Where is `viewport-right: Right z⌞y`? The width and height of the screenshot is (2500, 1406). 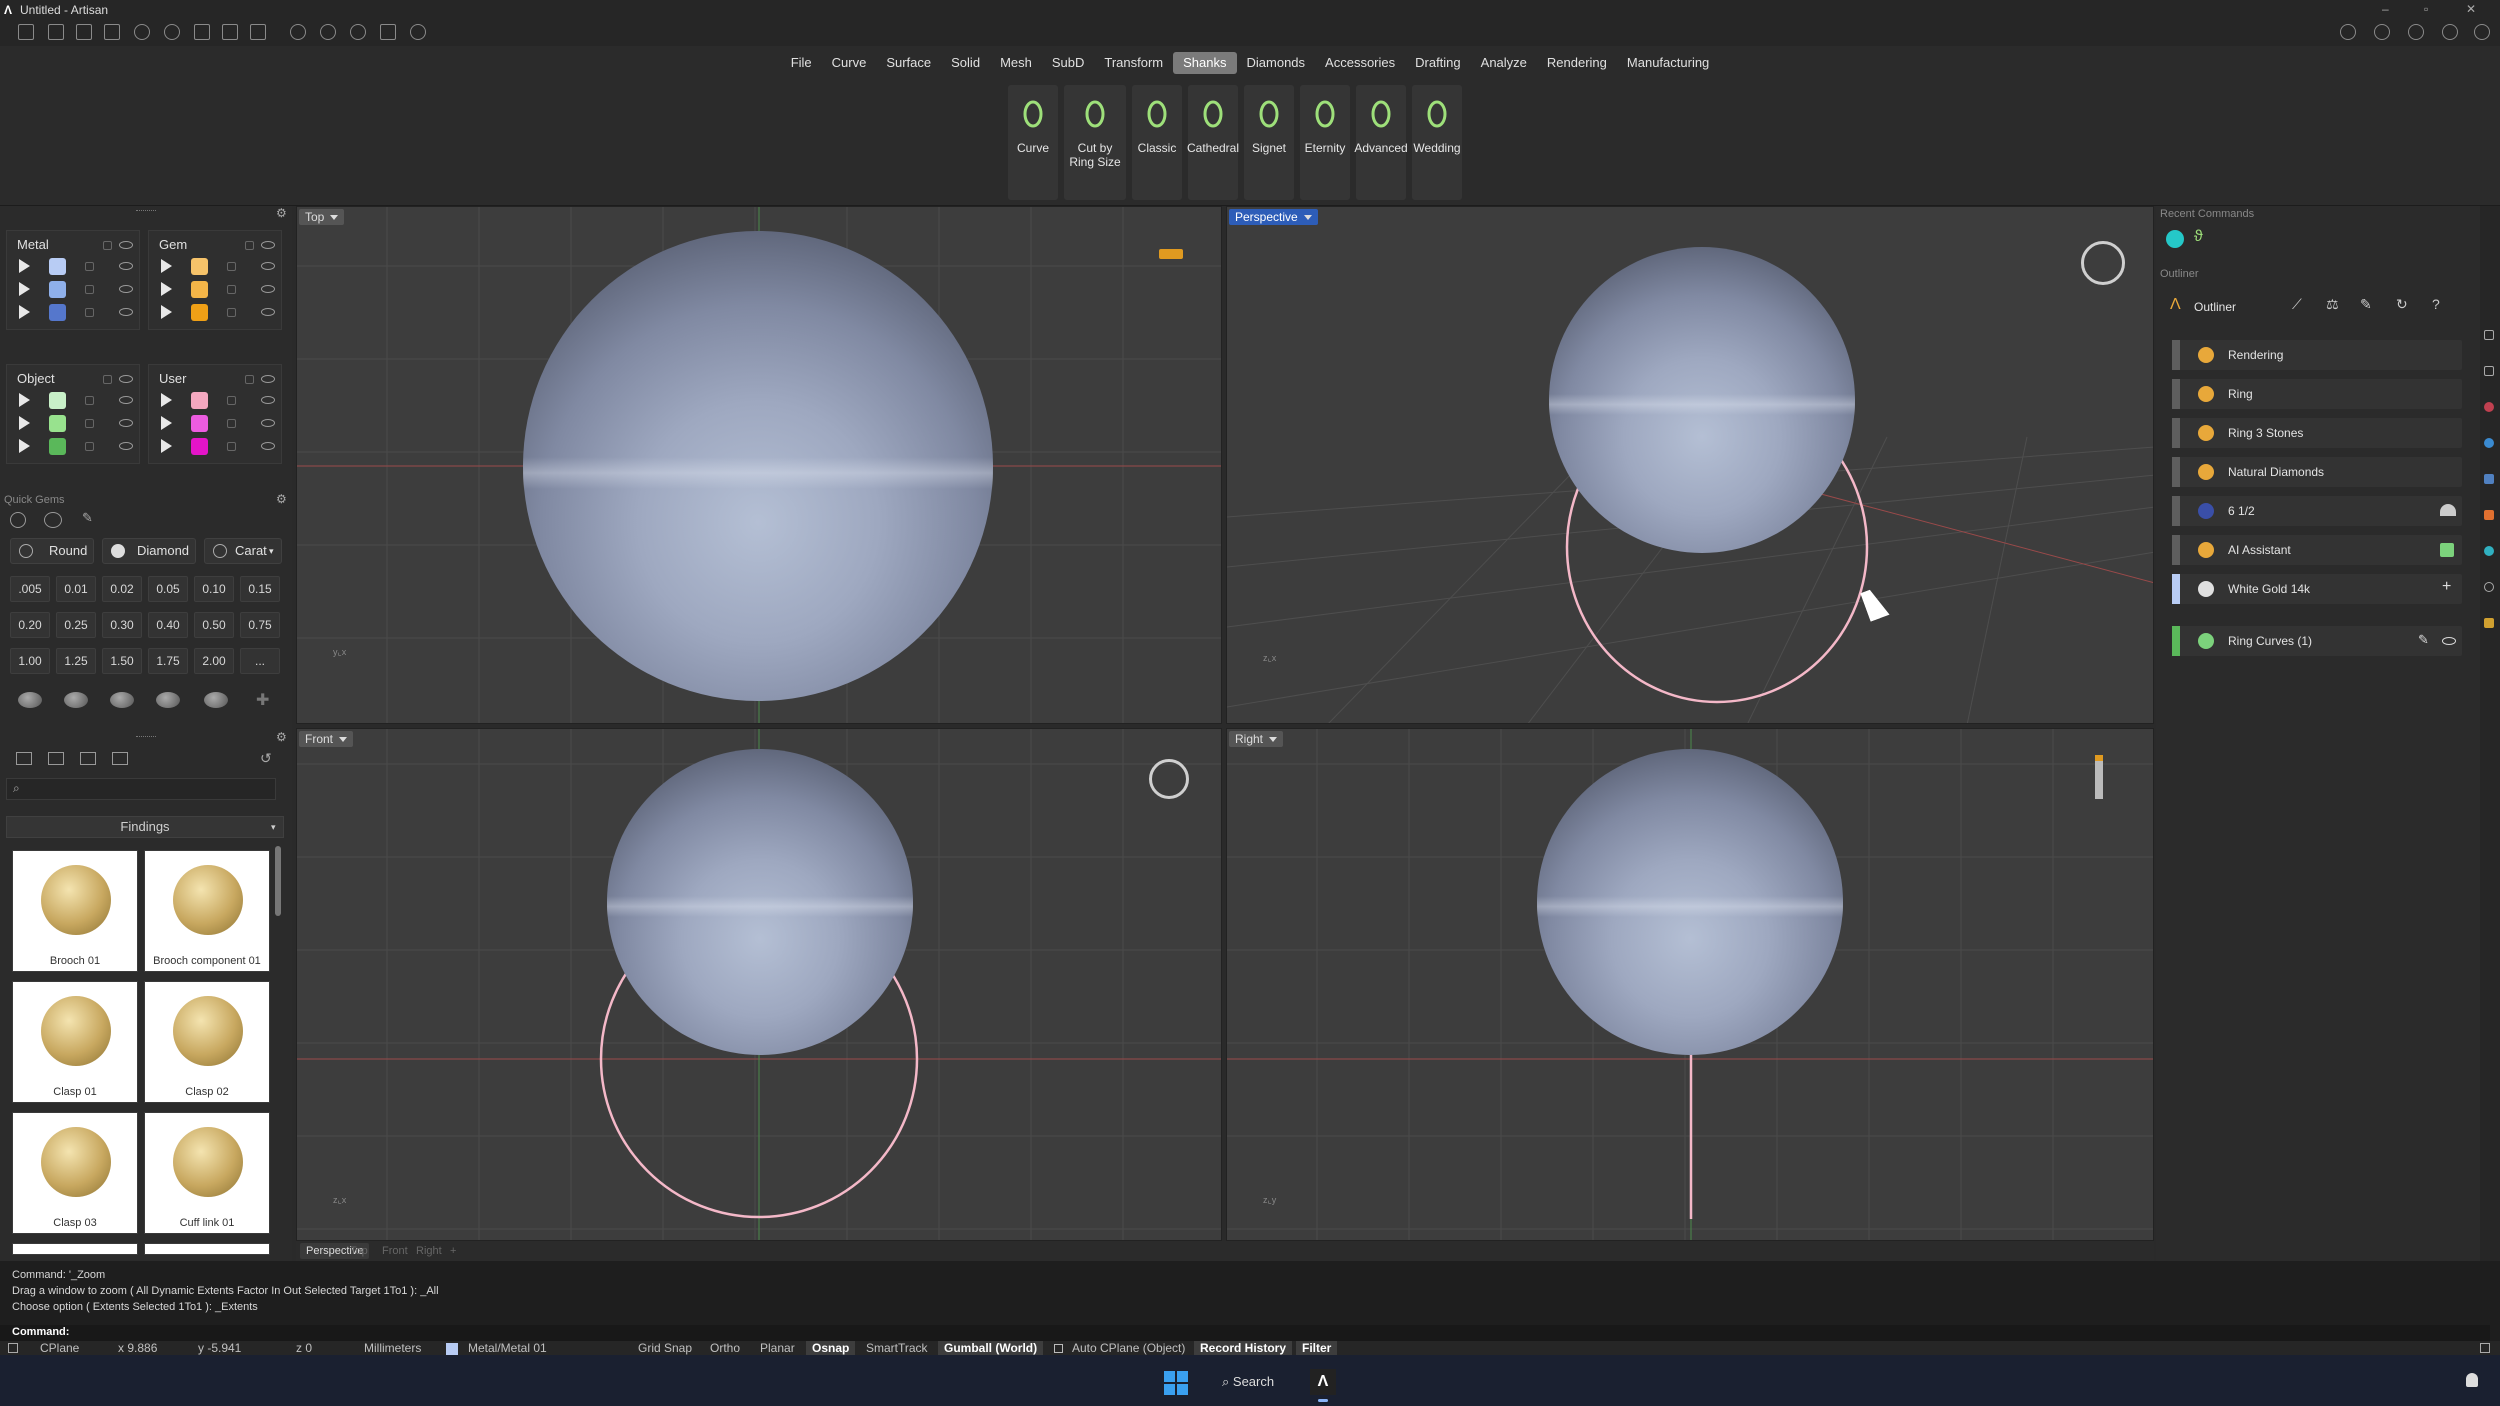 viewport-right: Right z⌞y is located at coordinates (1690, 984).